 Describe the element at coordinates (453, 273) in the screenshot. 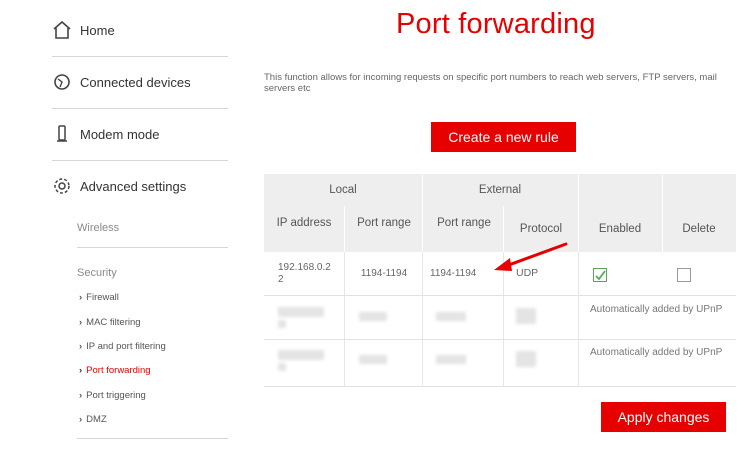

I see `cell-external-range: 1194-1194` at that location.